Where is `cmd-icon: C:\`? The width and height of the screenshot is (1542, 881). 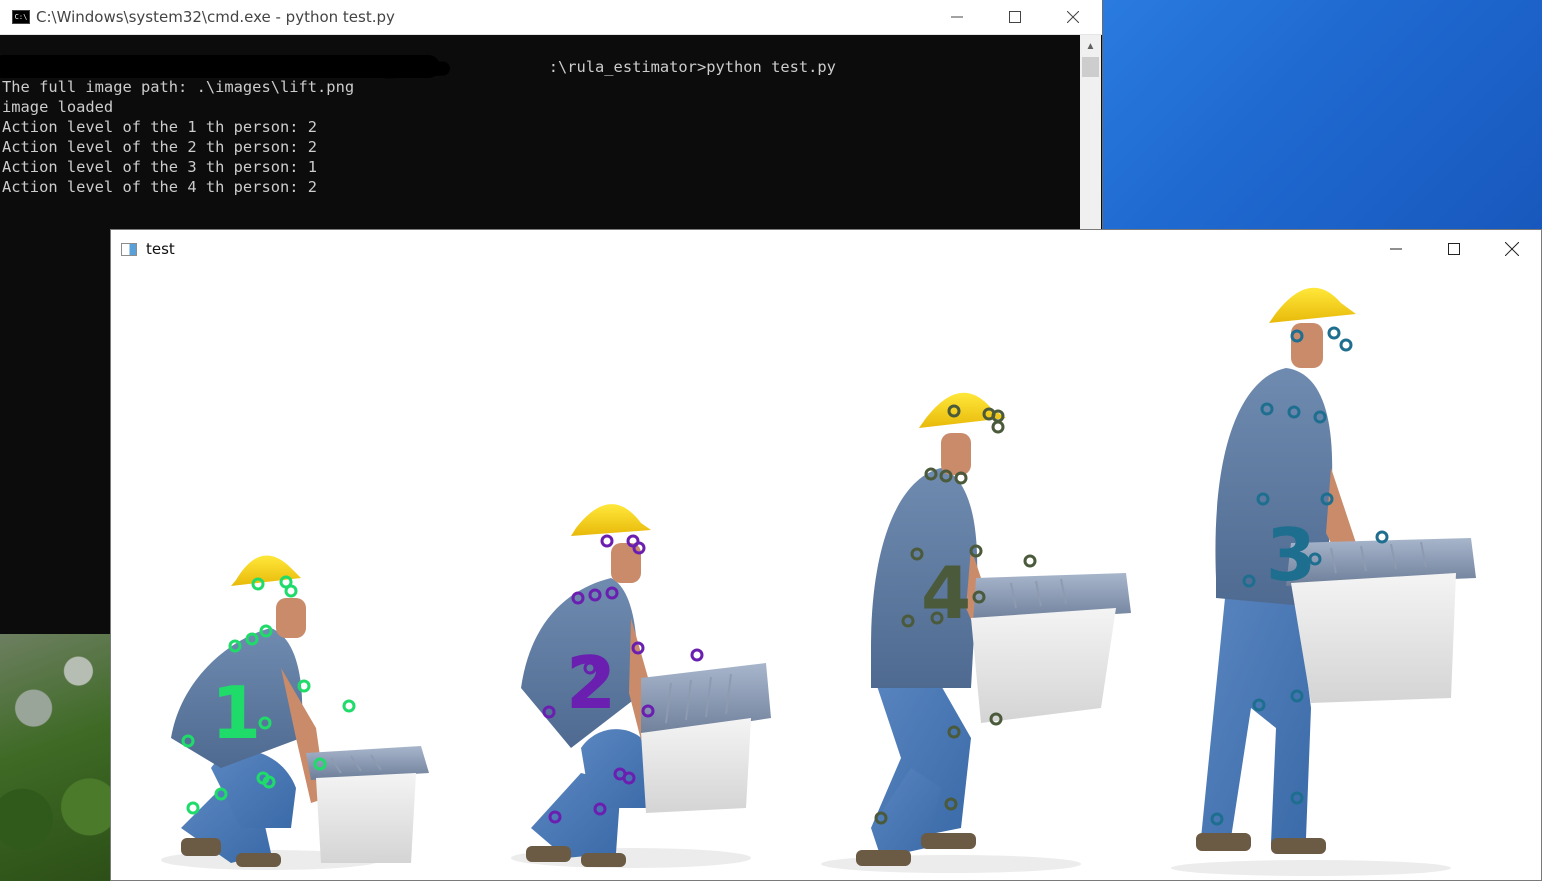
cmd-icon: C:\ is located at coordinates (21, 17).